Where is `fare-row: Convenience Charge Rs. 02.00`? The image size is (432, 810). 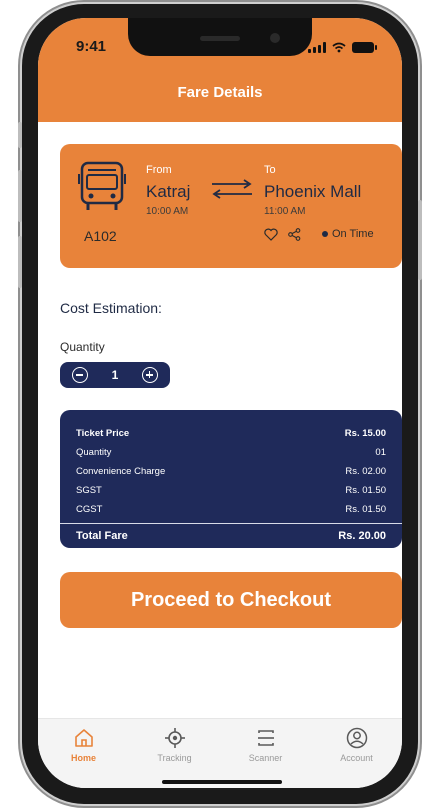 fare-row: Convenience Charge Rs. 02.00 is located at coordinates (231, 471).